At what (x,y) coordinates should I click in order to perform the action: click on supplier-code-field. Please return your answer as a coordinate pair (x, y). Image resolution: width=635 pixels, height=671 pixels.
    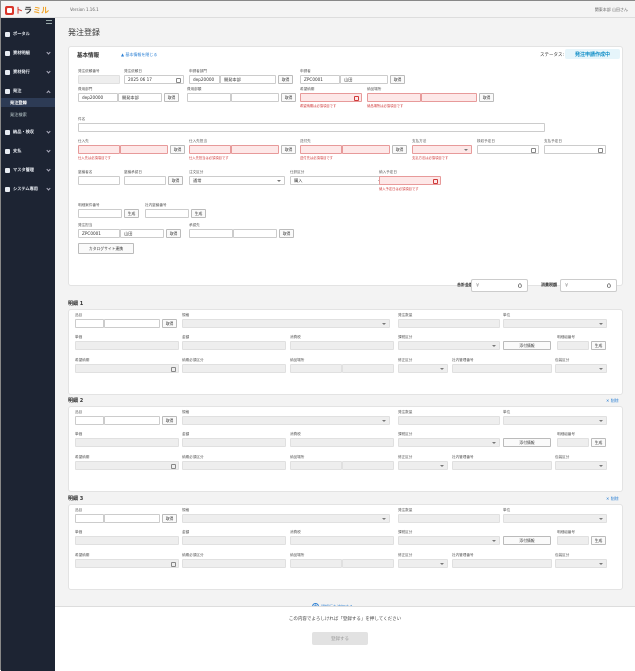
    Looking at the image, I should click on (99, 149).